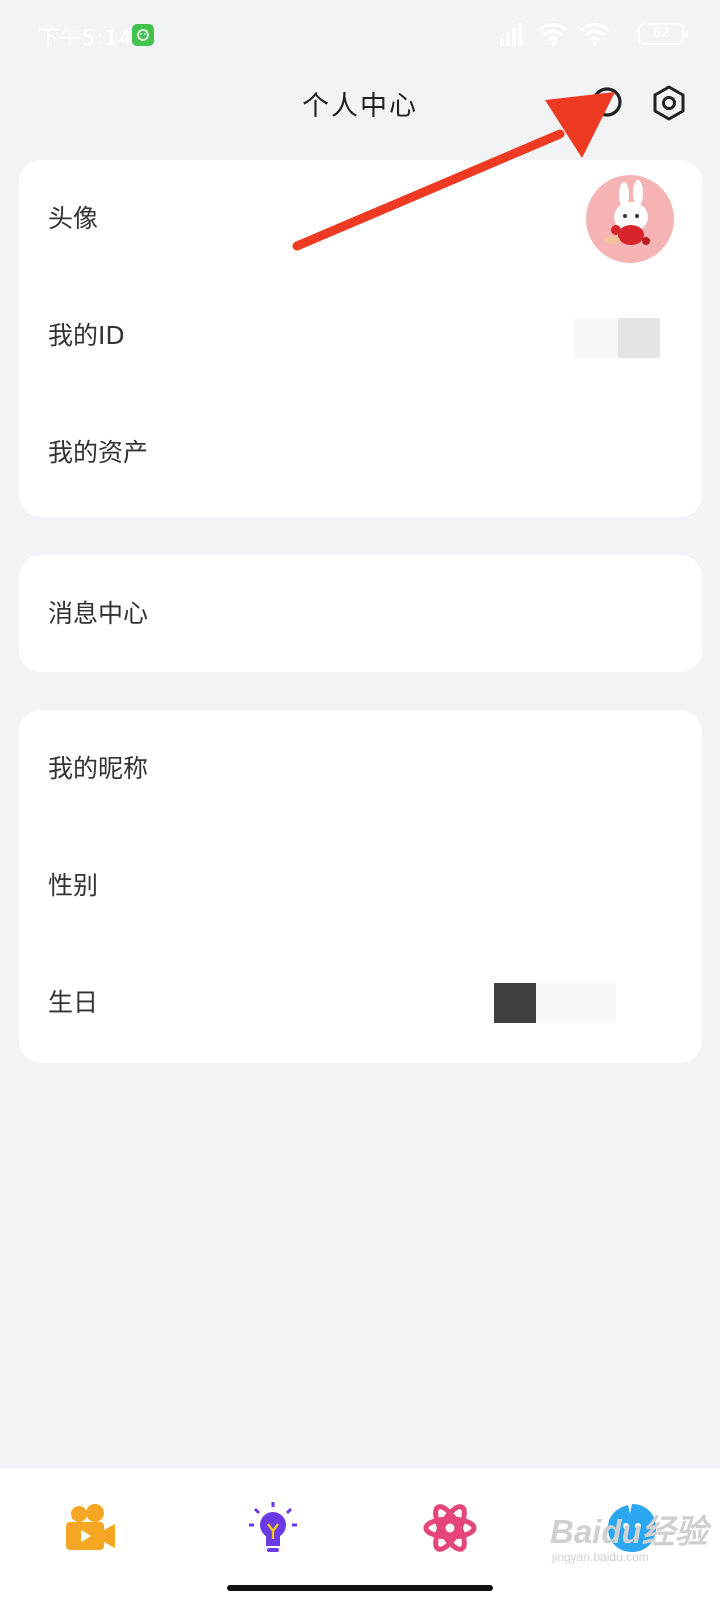 The height and width of the screenshot is (1600, 720). Describe the element at coordinates (360, 768) in the screenshot. I see `row-nickname: 我的昵称` at that location.